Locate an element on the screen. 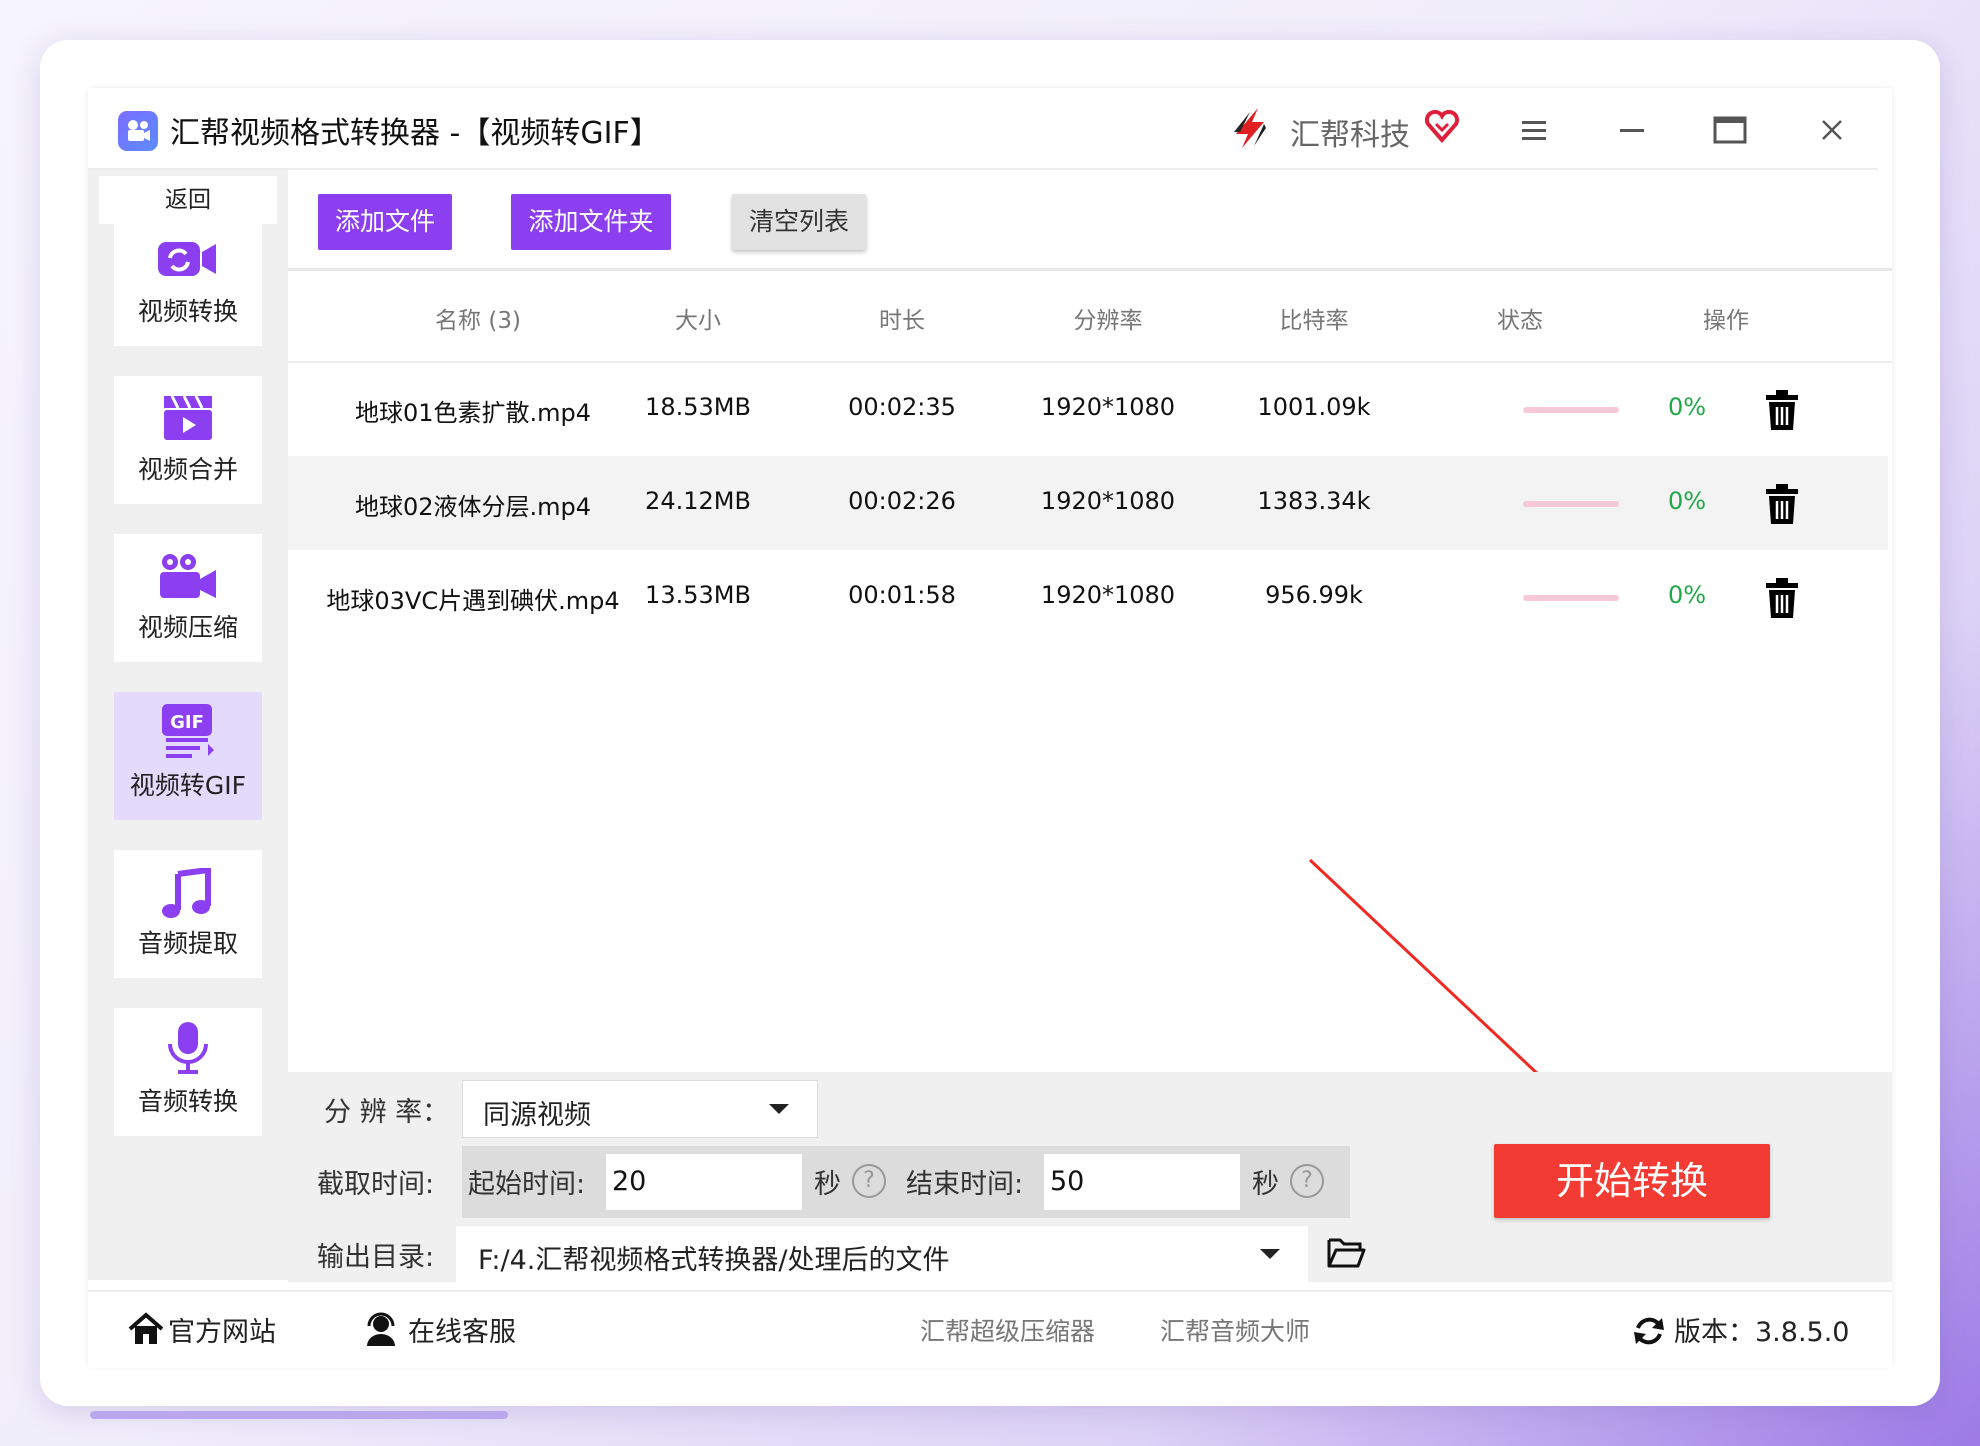 The height and width of the screenshot is (1446, 1980). end-seconds-unit: 秒 is located at coordinates (1265, 1184).